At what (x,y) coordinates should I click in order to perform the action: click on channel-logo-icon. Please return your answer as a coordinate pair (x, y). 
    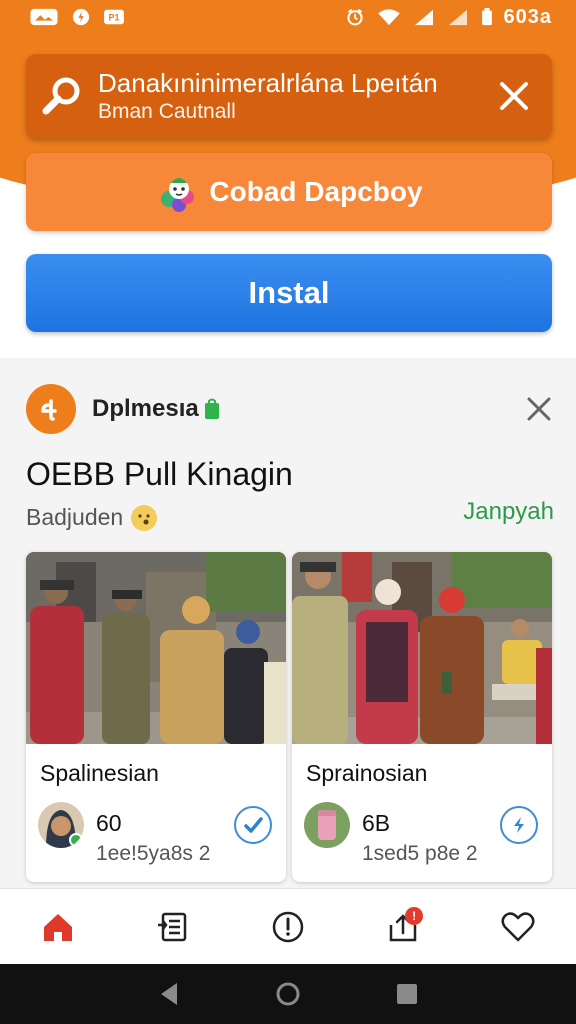
    Looking at the image, I should click on (49, 410).